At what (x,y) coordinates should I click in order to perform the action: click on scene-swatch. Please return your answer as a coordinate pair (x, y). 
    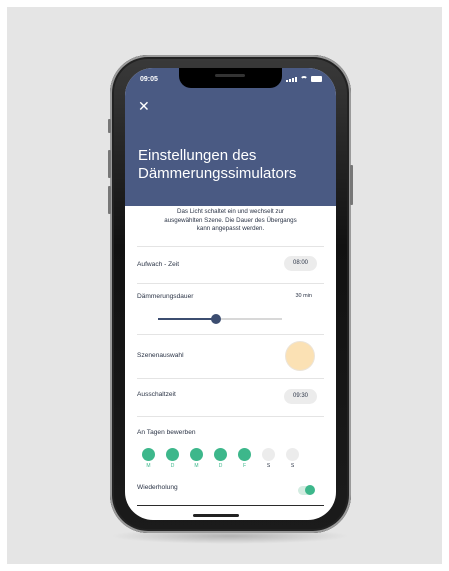
    Looking at the image, I should click on (300, 356).